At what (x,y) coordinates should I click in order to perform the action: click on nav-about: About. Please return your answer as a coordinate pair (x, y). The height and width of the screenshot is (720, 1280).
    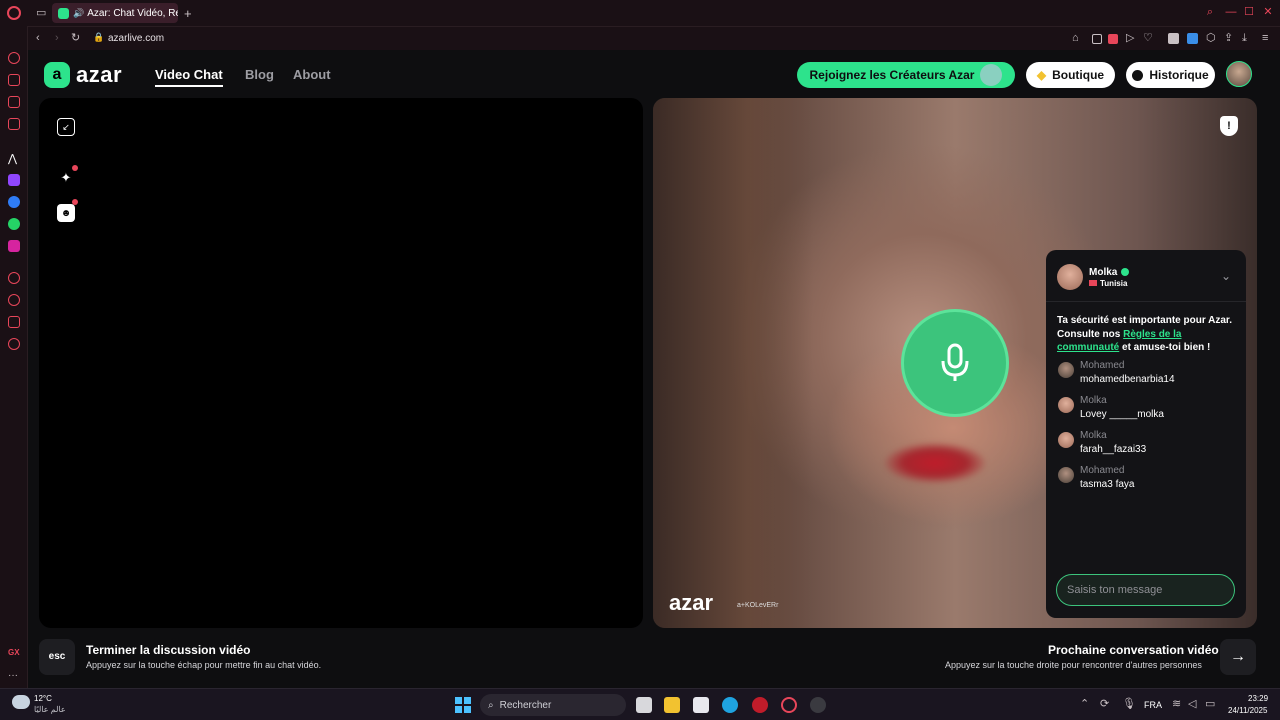
    Looking at the image, I should click on (312, 74).